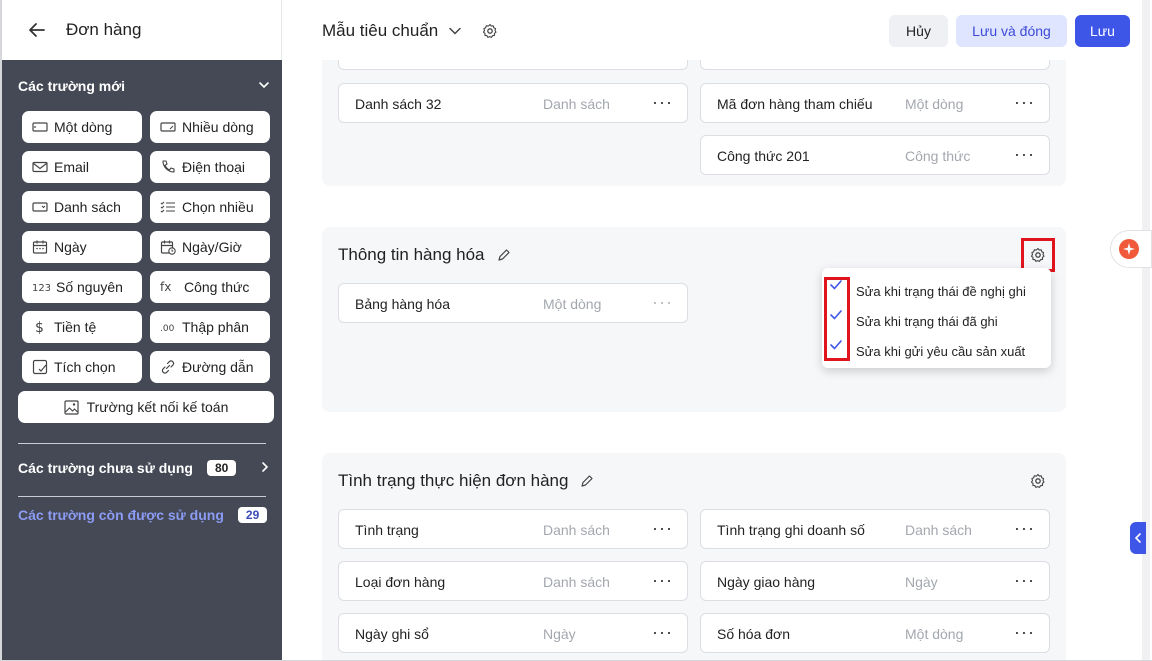  What do you see at coordinates (791, 530) in the screenshot?
I see `field-name: Tình trạng ghi doanh số` at bounding box center [791, 530].